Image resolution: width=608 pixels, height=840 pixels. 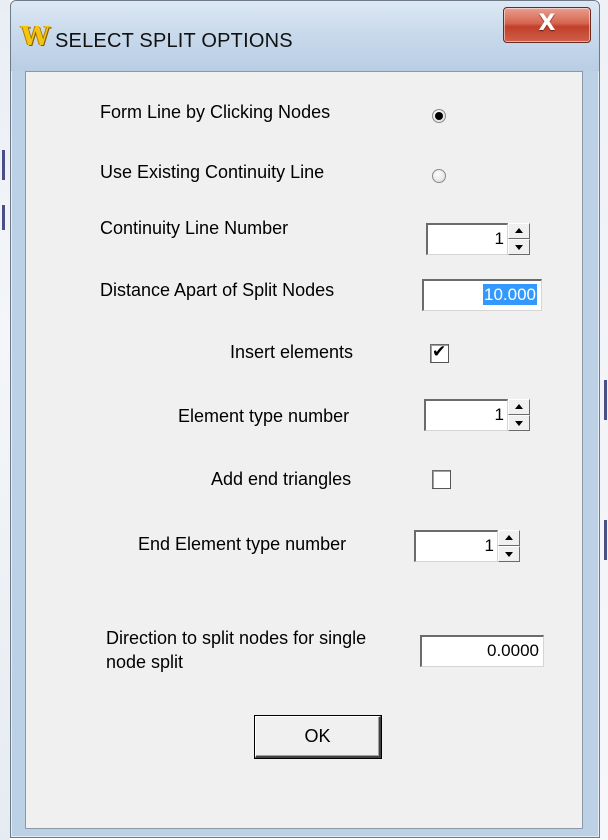 What do you see at coordinates (318, 737) in the screenshot?
I see `ok-button: OK` at bounding box center [318, 737].